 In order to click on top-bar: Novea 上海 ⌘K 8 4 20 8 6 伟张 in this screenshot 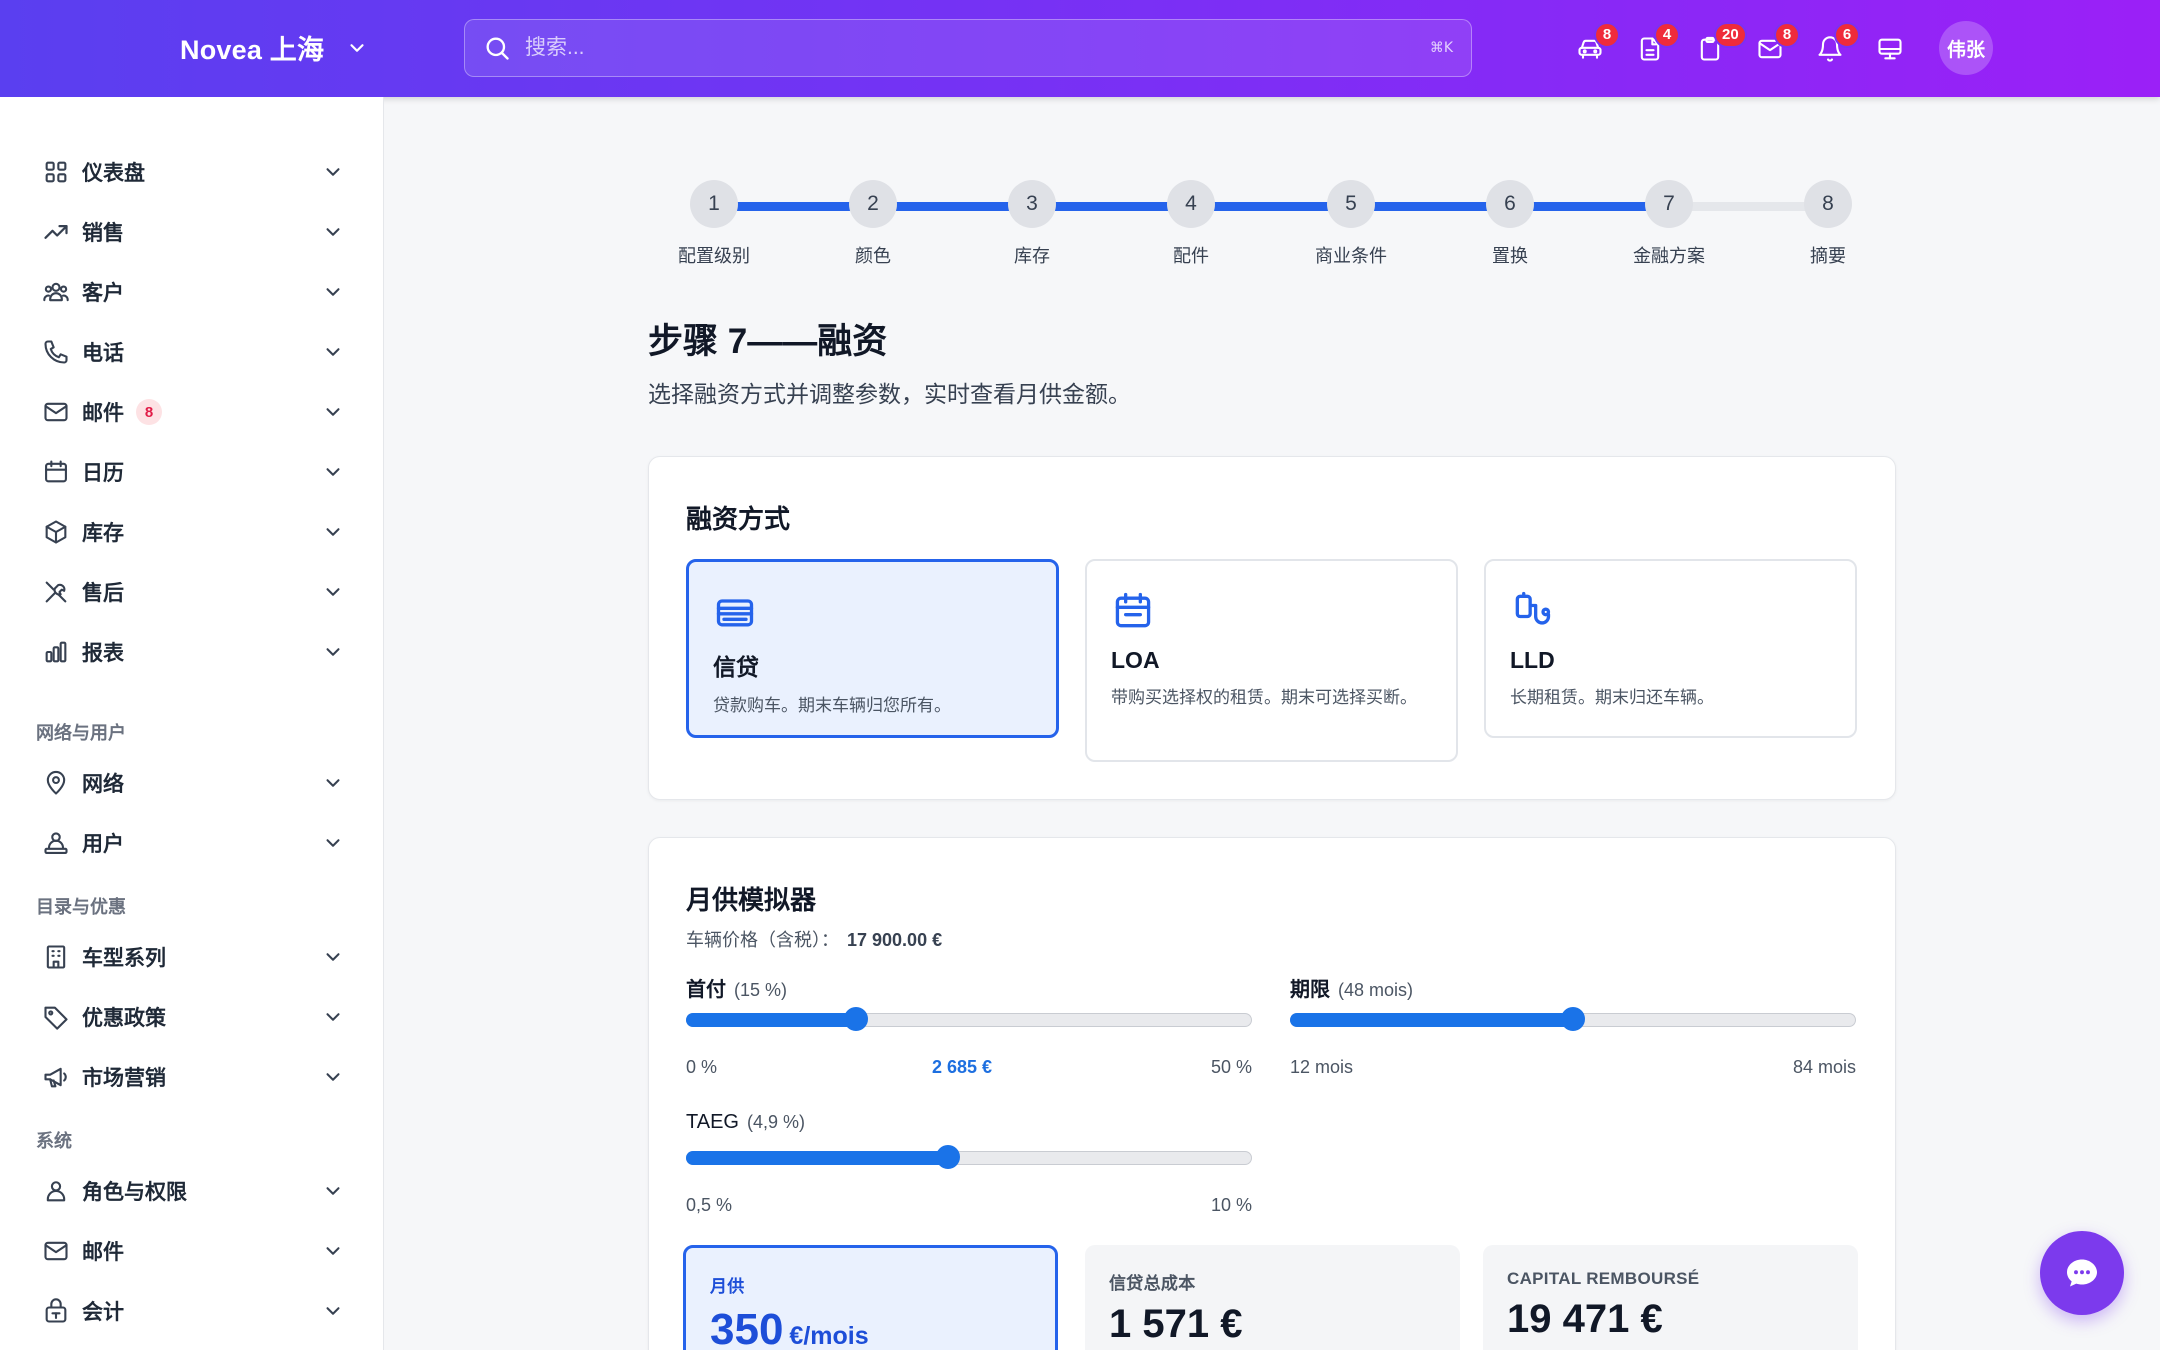, I will do `click(1080, 48)`.